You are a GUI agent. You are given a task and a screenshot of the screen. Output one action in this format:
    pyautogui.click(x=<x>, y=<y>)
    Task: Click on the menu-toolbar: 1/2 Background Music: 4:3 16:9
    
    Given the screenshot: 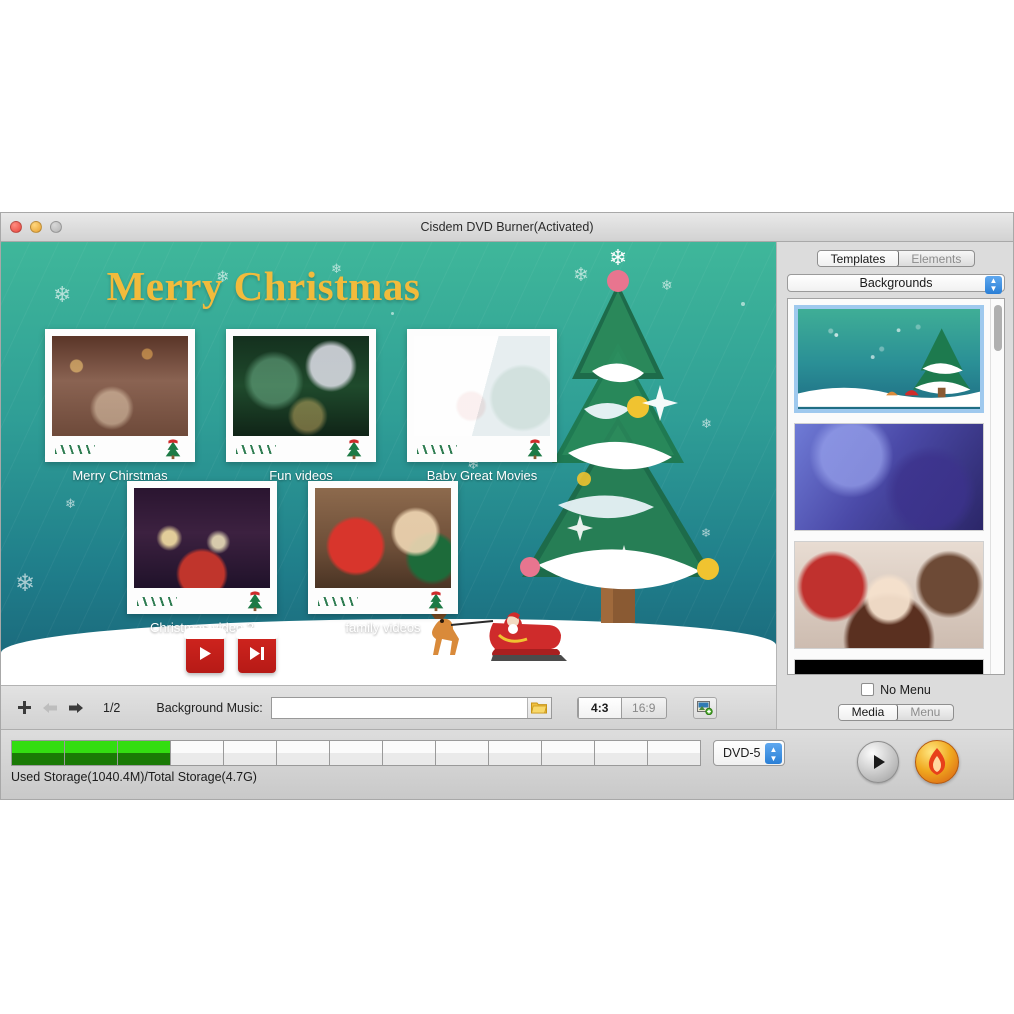 What is the action you would take?
    pyautogui.click(x=388, y=707)
    